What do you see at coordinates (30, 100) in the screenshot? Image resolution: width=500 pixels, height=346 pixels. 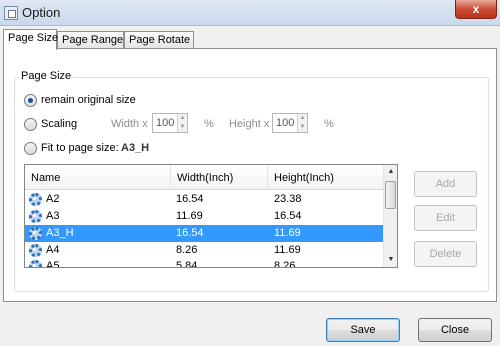 I see `remain-original-size-radio` at bounding box center [30, 100].